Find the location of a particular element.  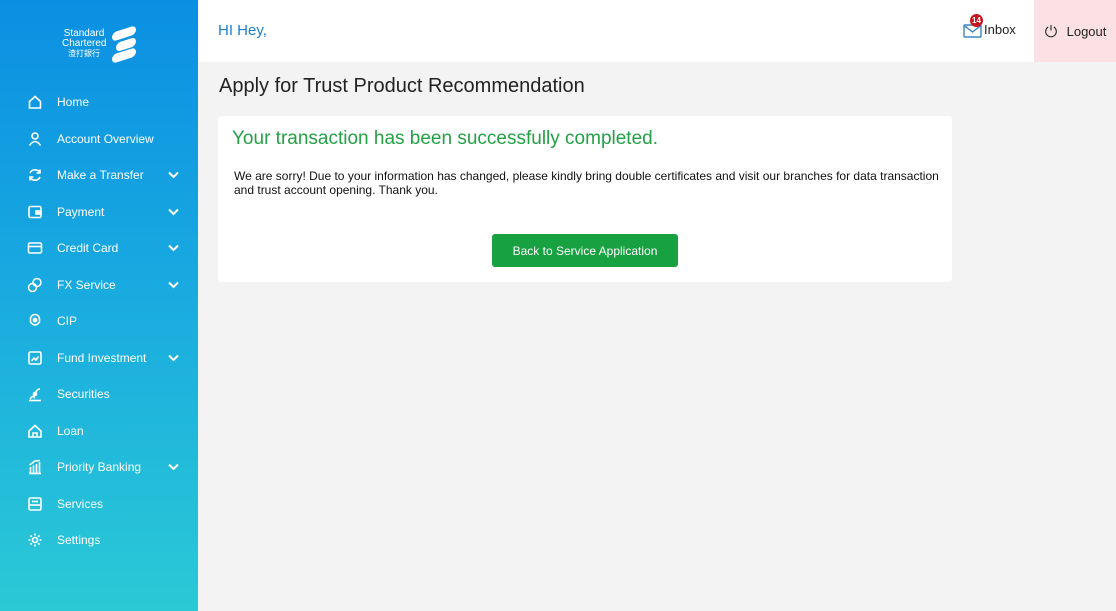

power-icon is located at coordinates (1050, 31).